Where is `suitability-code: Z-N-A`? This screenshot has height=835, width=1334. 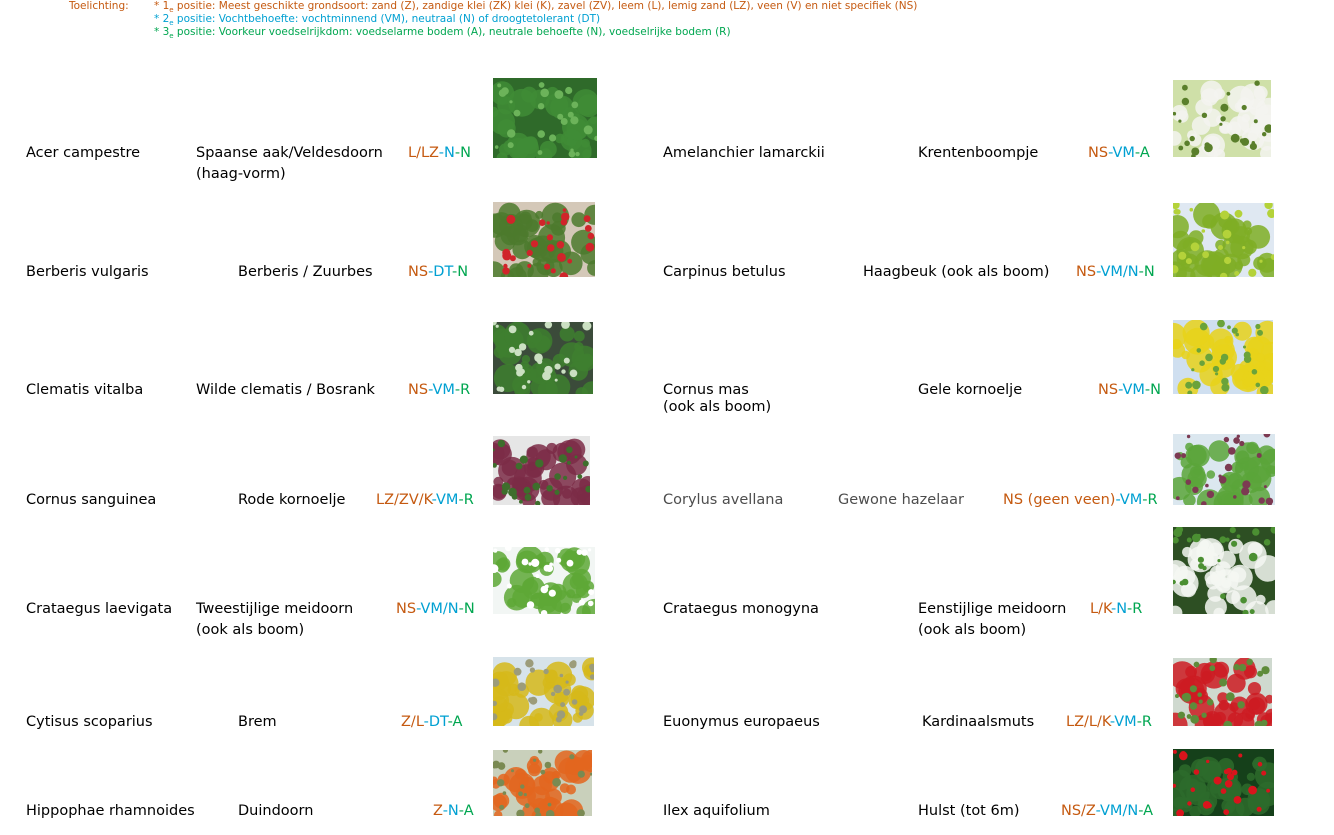 suitability-code: Z-N-A is located at coordinates (453, 811).